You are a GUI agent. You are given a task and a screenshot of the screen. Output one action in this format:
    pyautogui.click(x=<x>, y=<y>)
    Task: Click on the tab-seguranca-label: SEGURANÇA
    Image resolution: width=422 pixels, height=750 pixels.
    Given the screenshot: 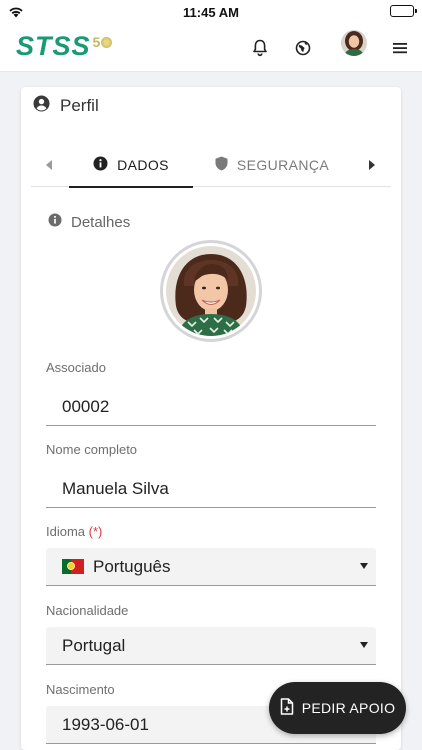 What is the action you would take?
    pyautogui.click(x=283, y=165)
    